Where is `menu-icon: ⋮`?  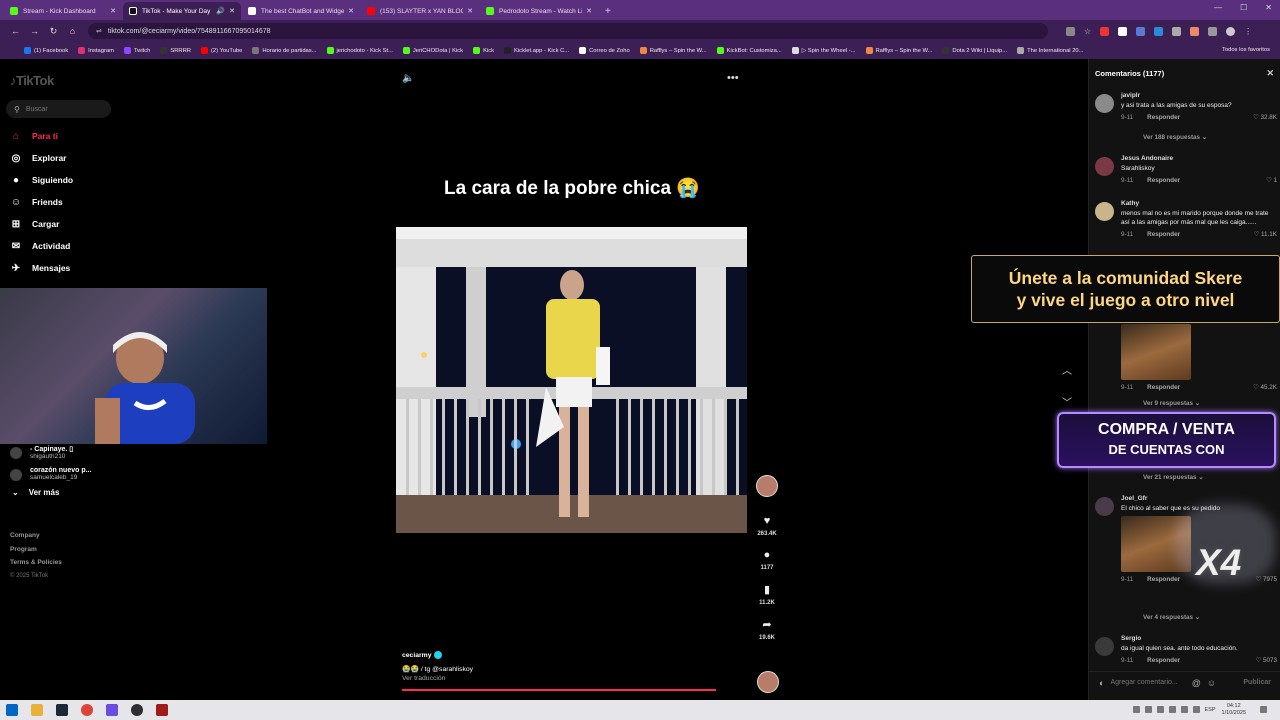
menu-icon: ⋮ is located at coordinates (1248, 31).